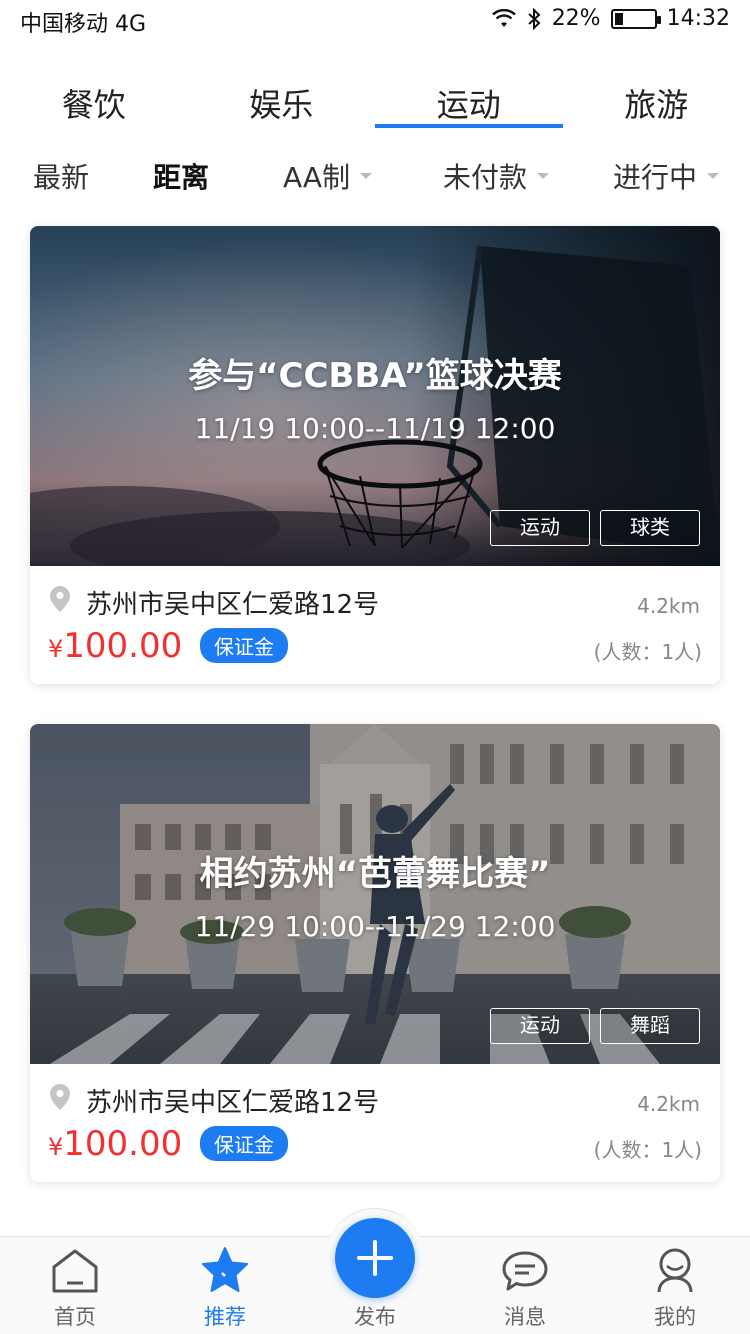  I want to click on nav-recommend: 推荐, so click(225, 1285).